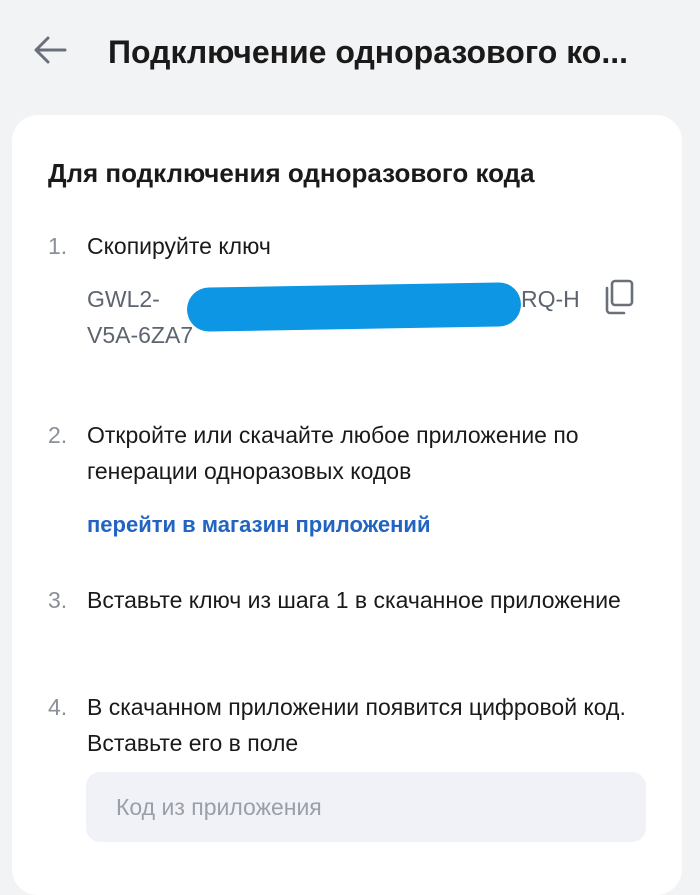  I want to click on secret-key: GWL2- RQ-H V5A-6ZA7, so click(337, 317).